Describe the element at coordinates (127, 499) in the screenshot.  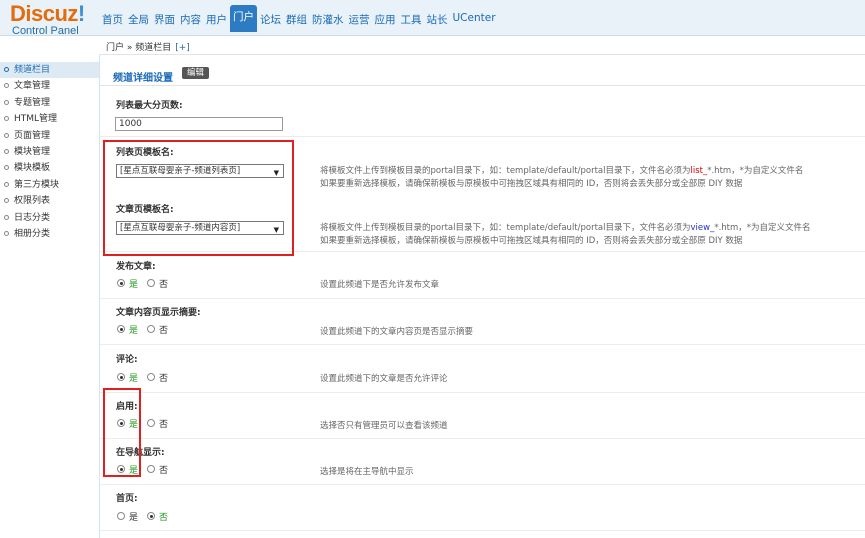
I see `homepage-label: 首页:` at that location.